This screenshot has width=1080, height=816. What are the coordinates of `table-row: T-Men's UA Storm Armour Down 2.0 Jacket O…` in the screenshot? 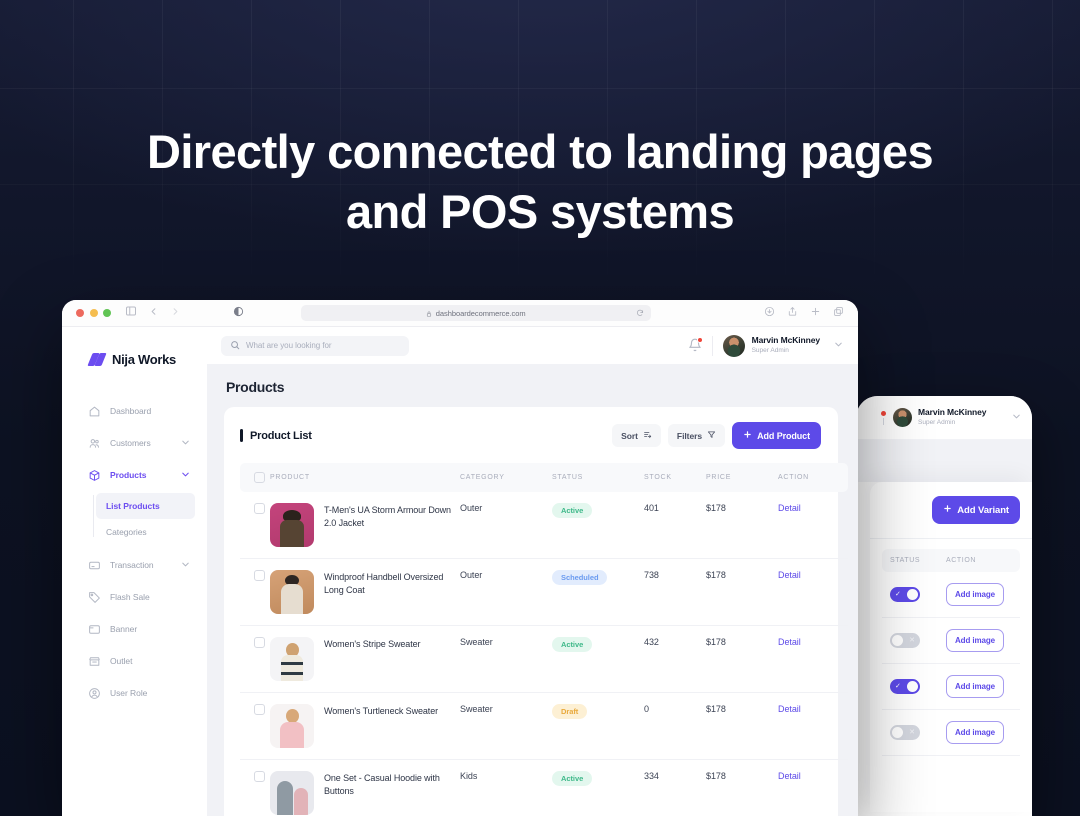 It's located at (544, 525).